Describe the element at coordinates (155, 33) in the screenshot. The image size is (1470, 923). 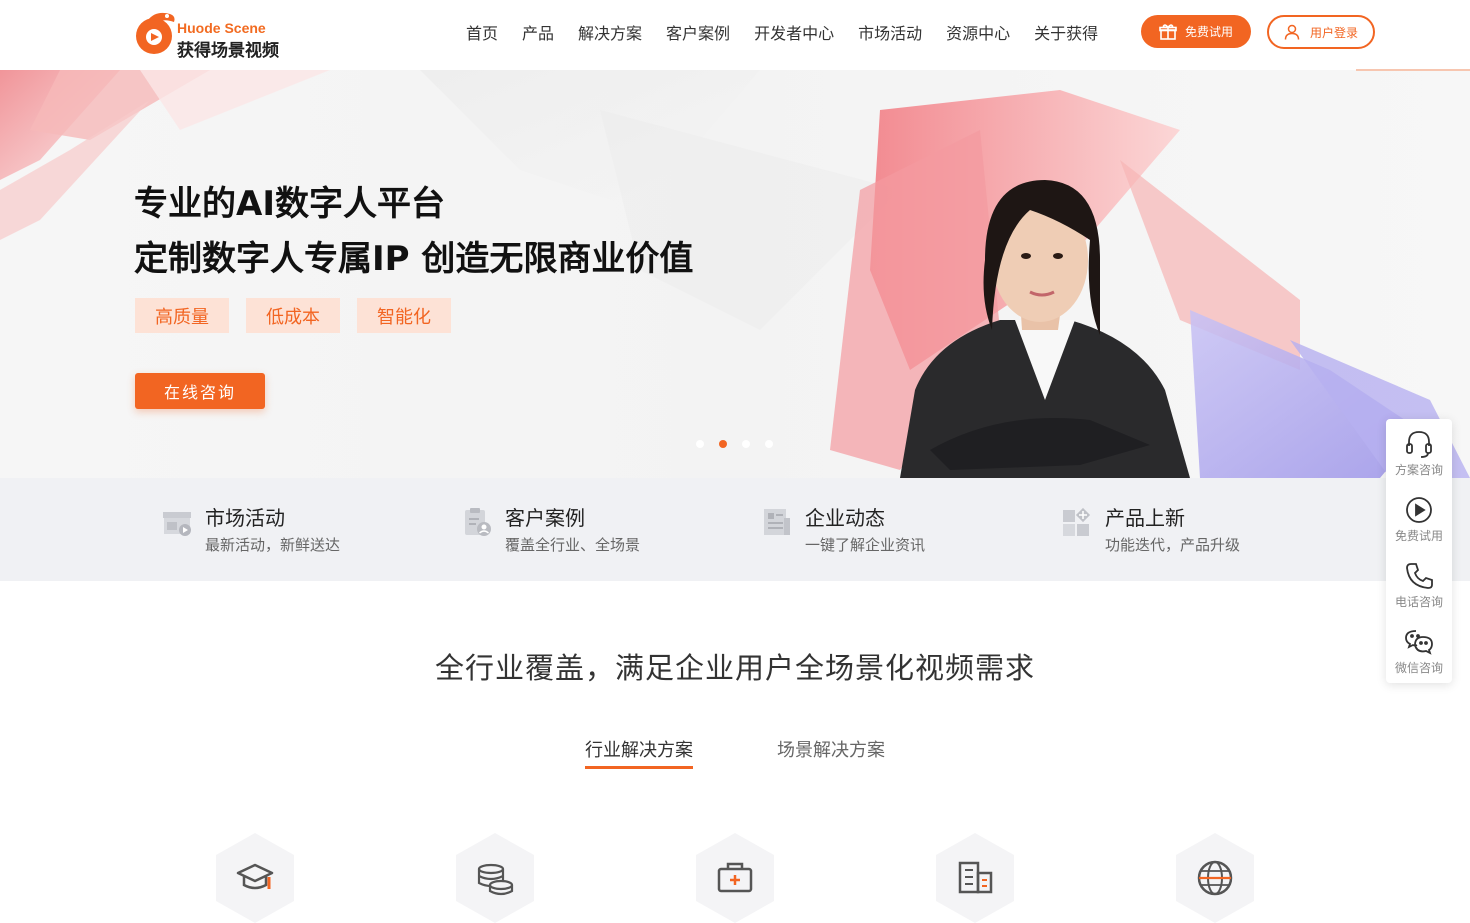
I see `chameleon-logo-icon` at that location.